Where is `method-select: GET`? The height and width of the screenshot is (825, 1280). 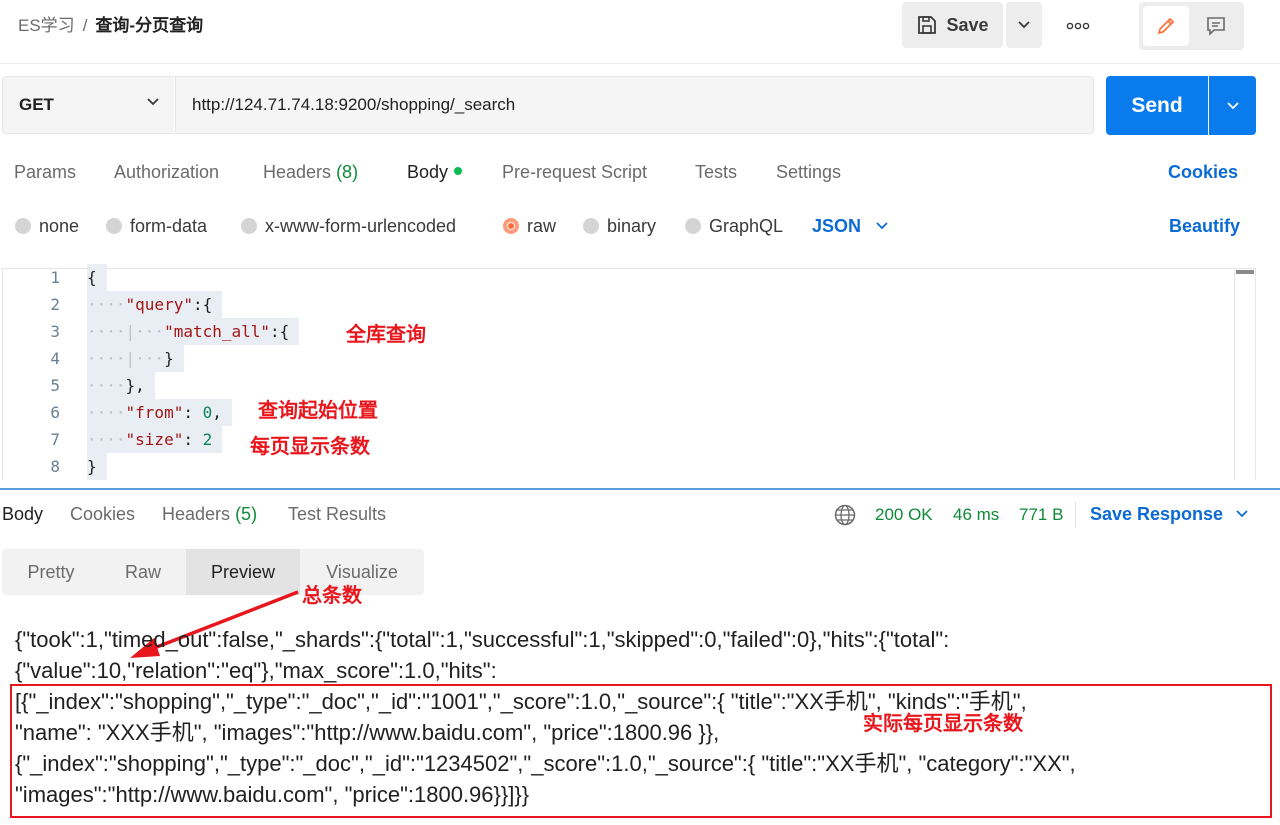
method-select: GET is located at coordinates (88, 105).